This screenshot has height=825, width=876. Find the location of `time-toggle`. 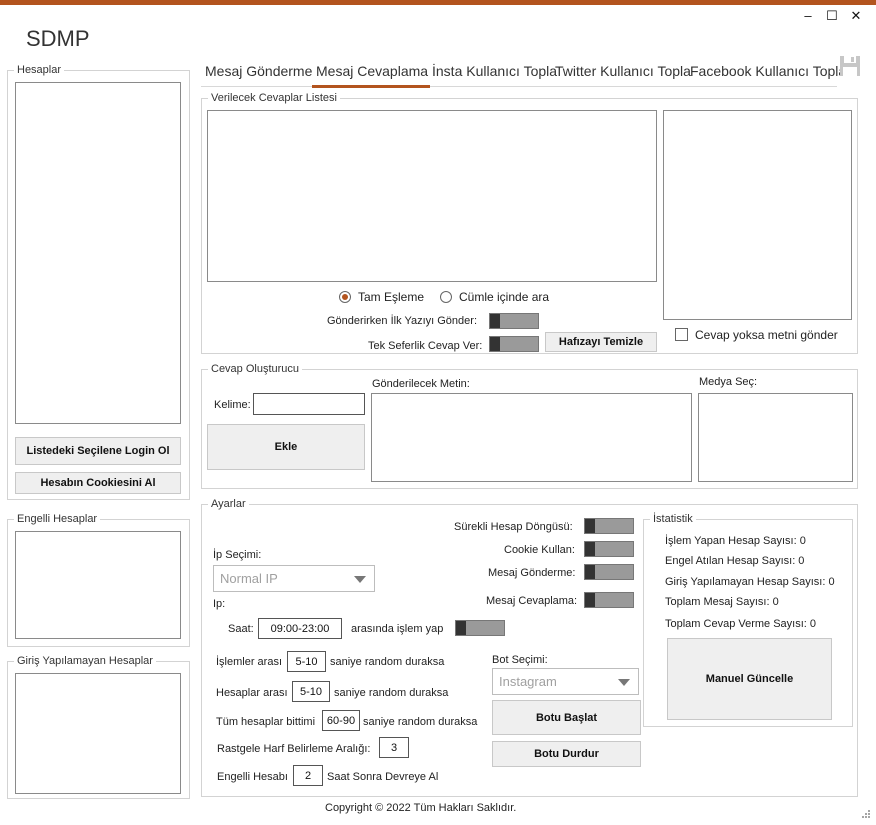

time-toggle is located at coordinates (480, 628).